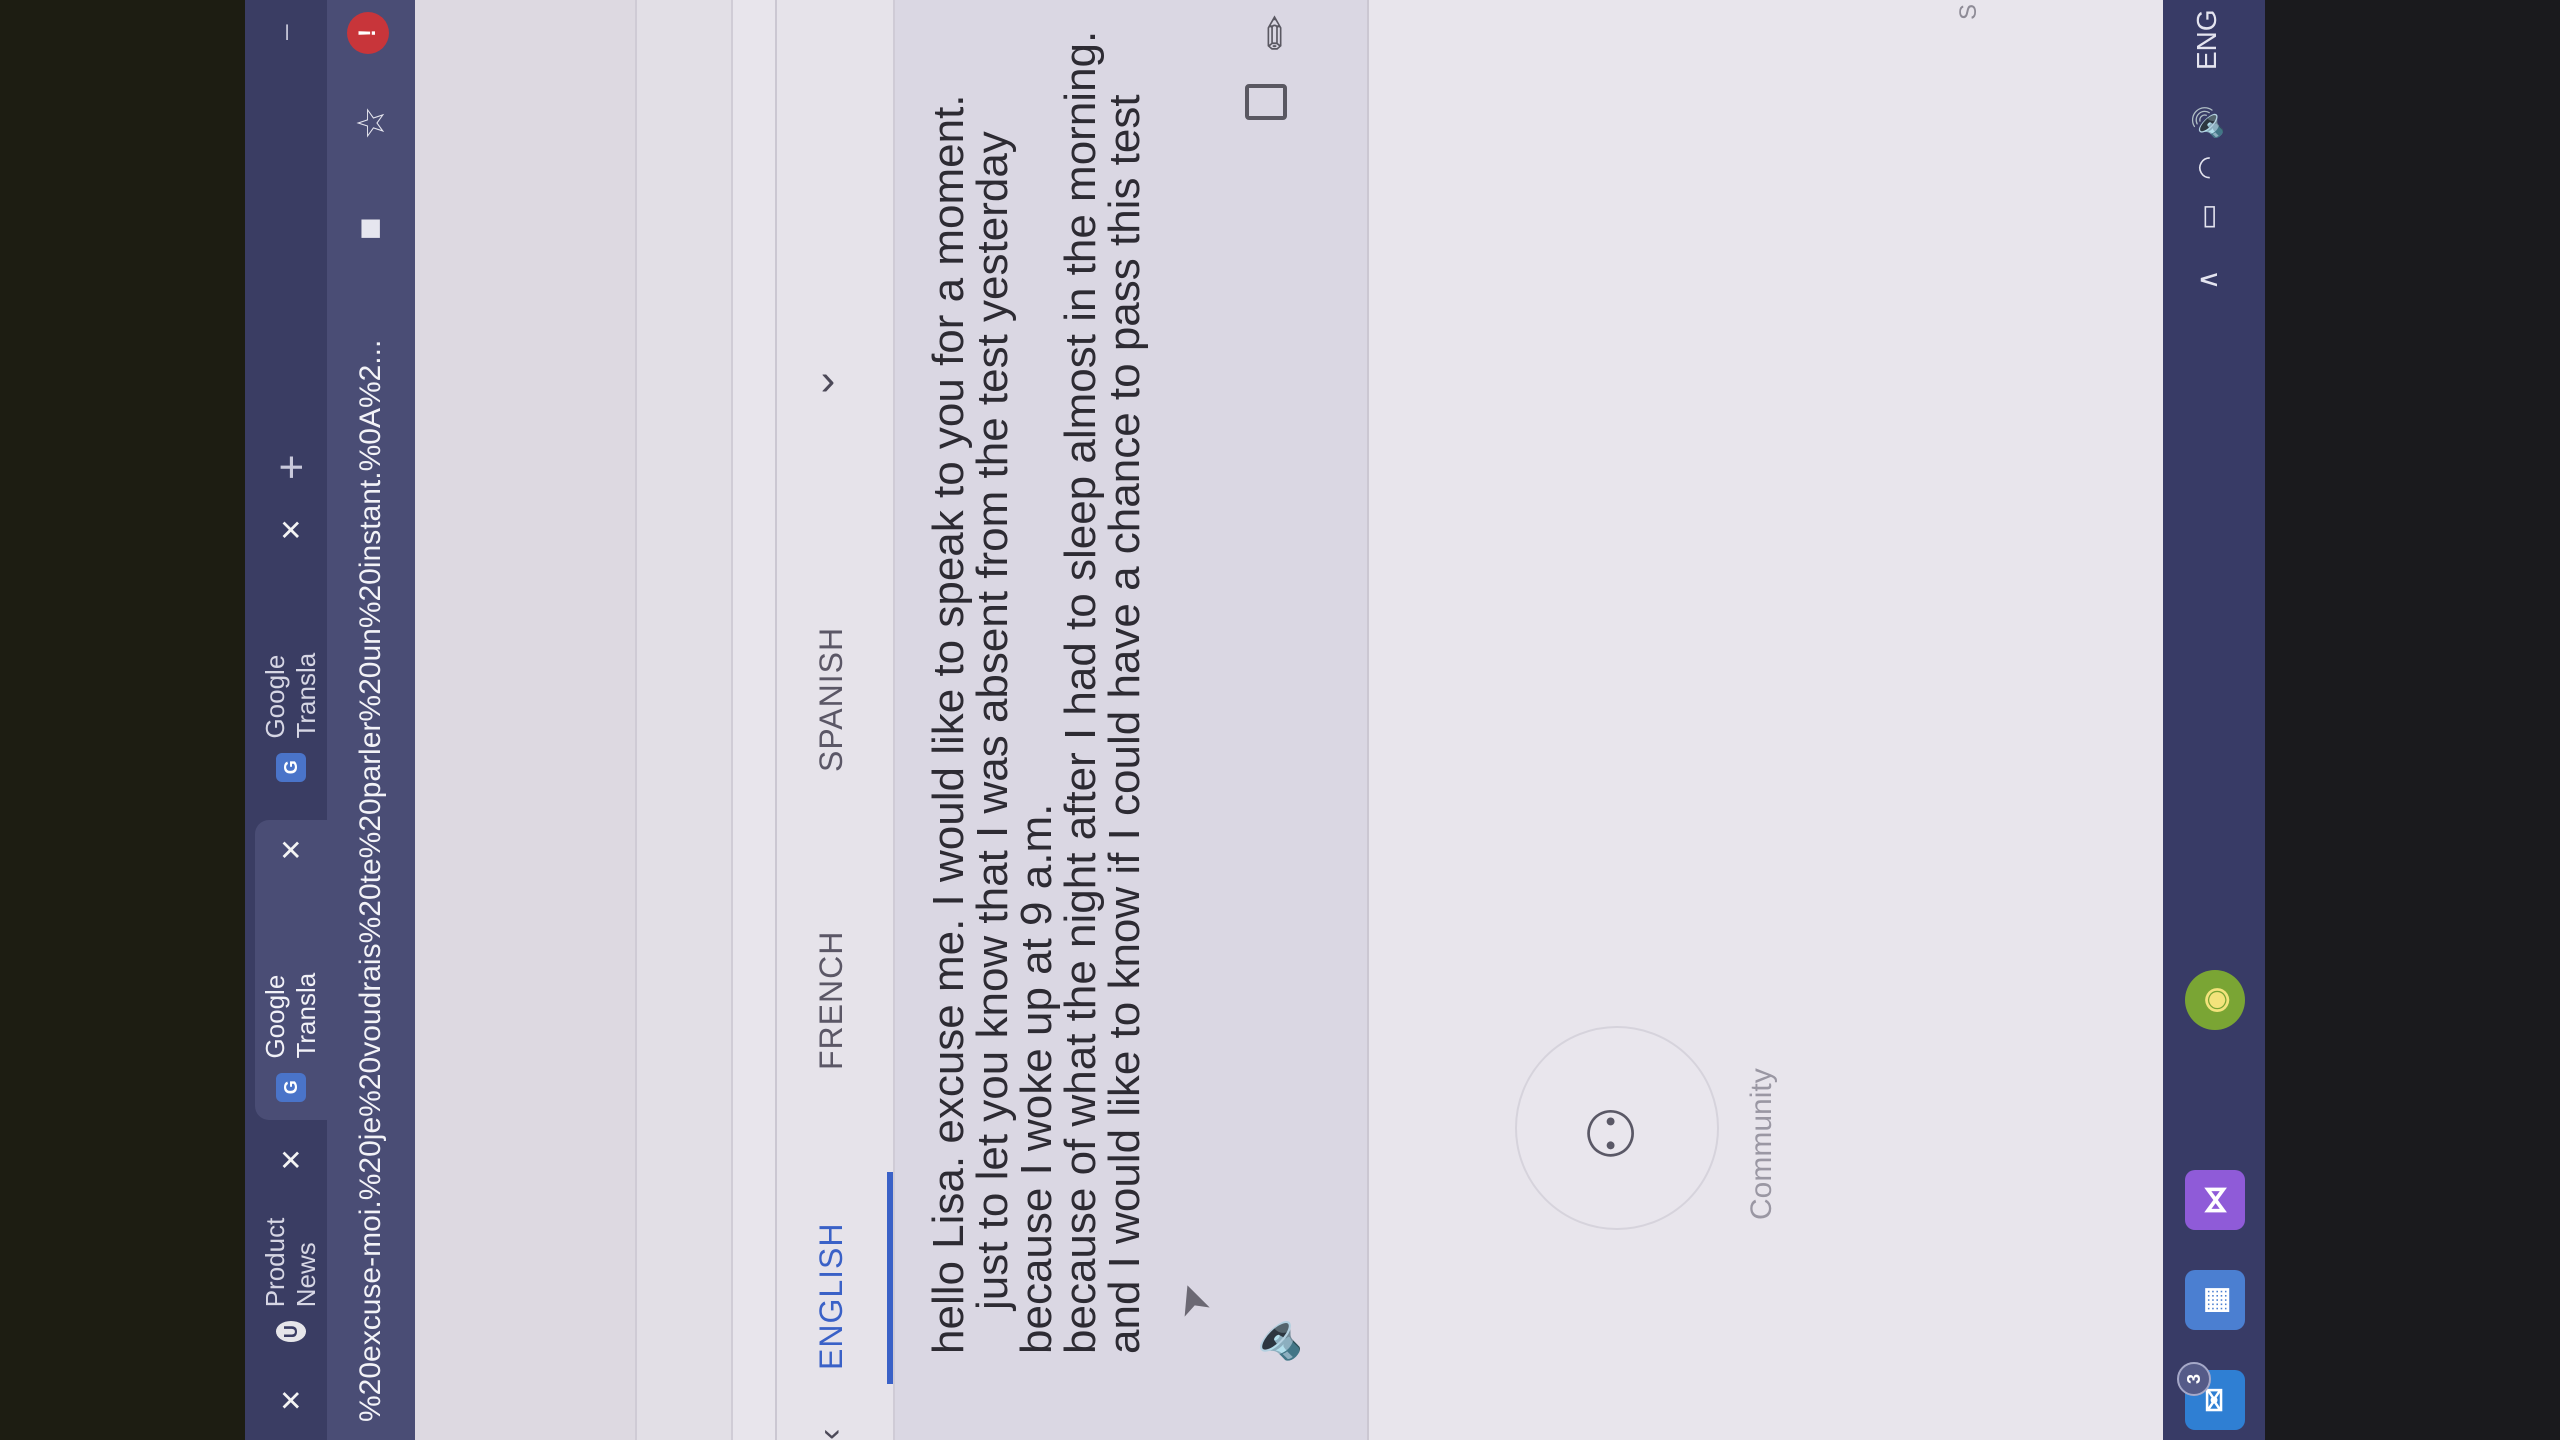 The width and height of the screenshot is (2560, 1440). What do you see at coordinates (2214, 720) in the screenshot?
I see `os-taskbar: ✉ 3 ▦ ⋈ ◉ ∧ ▭ ◠ 🔊 ENG` at bounding box center [2214, 720].